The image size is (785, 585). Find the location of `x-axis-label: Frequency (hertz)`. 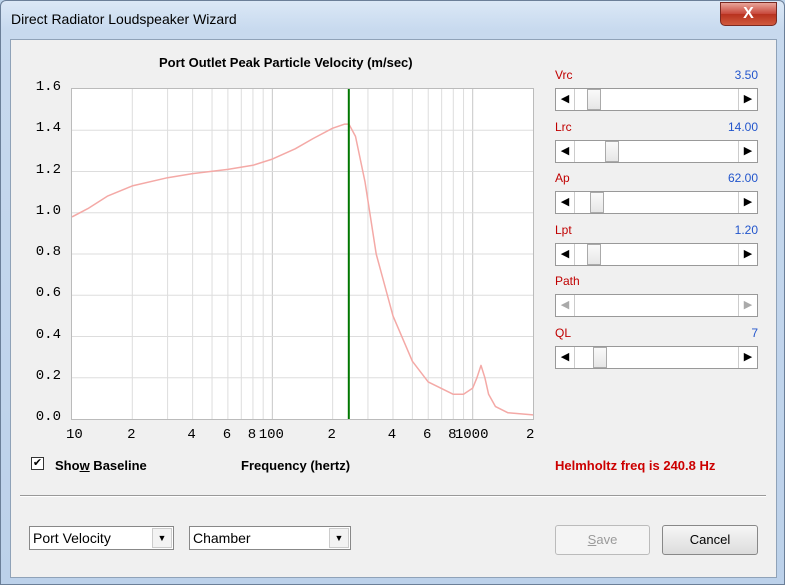

x-axis-label: Frequency (hertz) is located at coordinates (296, 465).